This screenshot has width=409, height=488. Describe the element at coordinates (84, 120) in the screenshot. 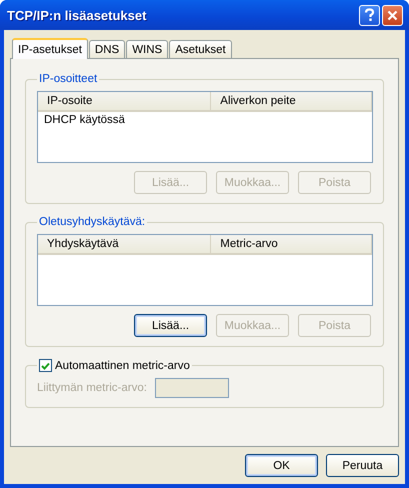

I see `list-cell-text: DHCP käytössä` at that location.